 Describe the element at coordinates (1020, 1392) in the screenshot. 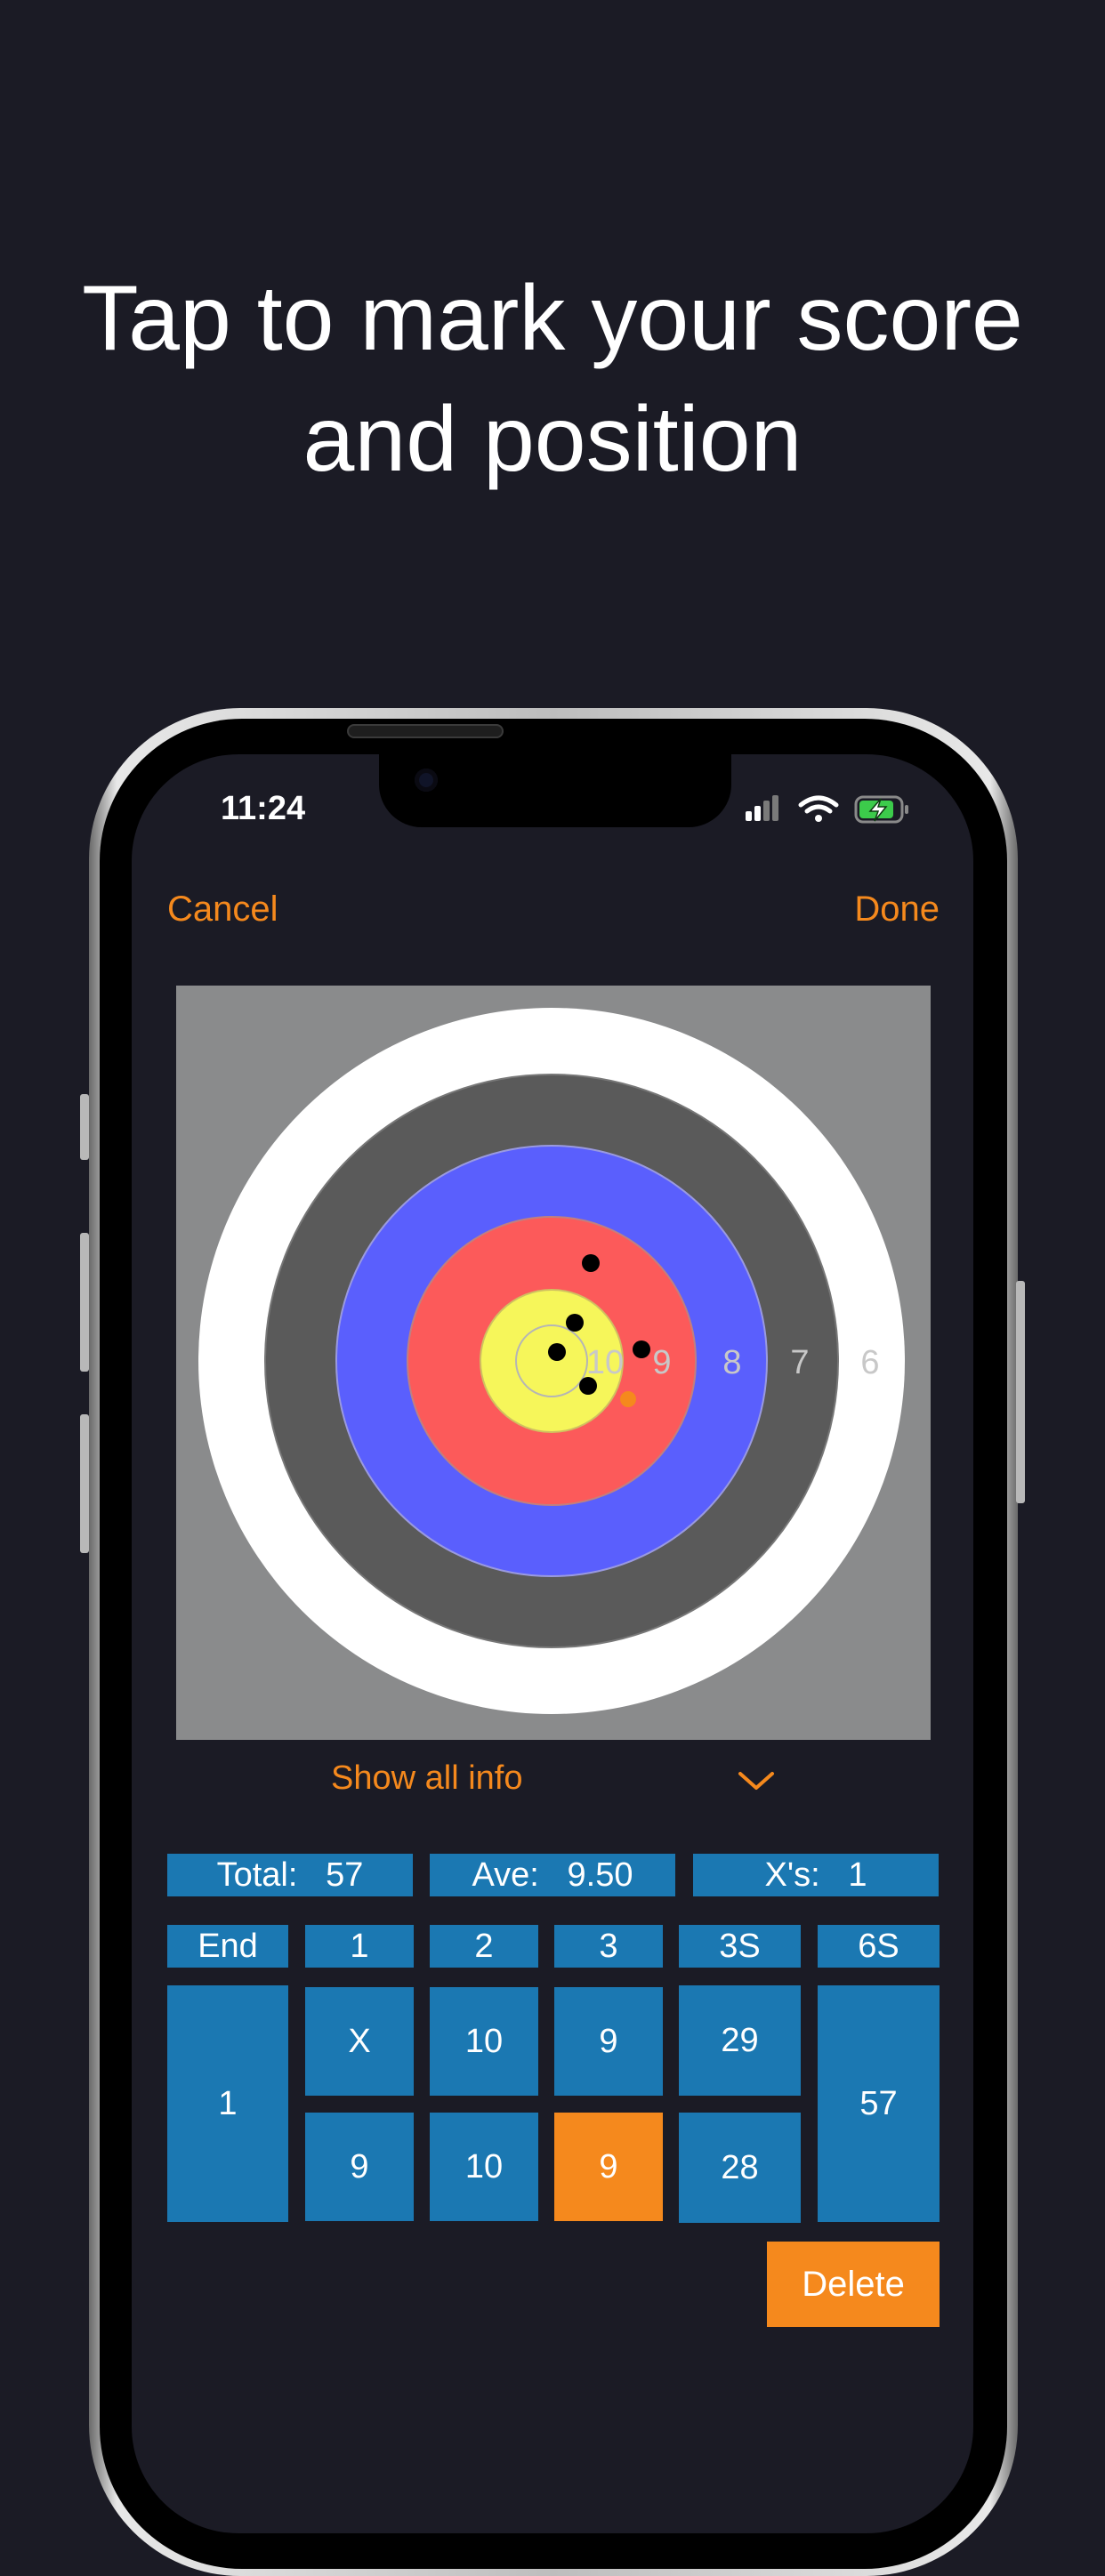

I see `power-button` at that location.